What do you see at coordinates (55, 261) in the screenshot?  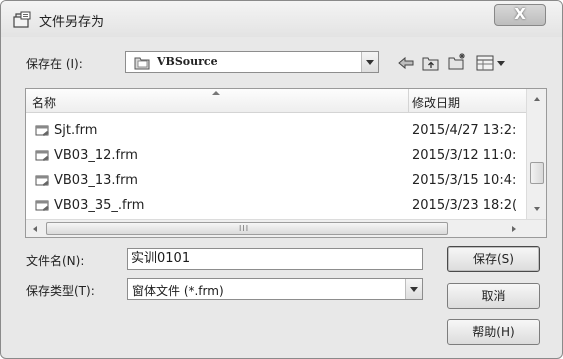 I see `filename-label: 文件名(N):` at bounding box center [55, 261].